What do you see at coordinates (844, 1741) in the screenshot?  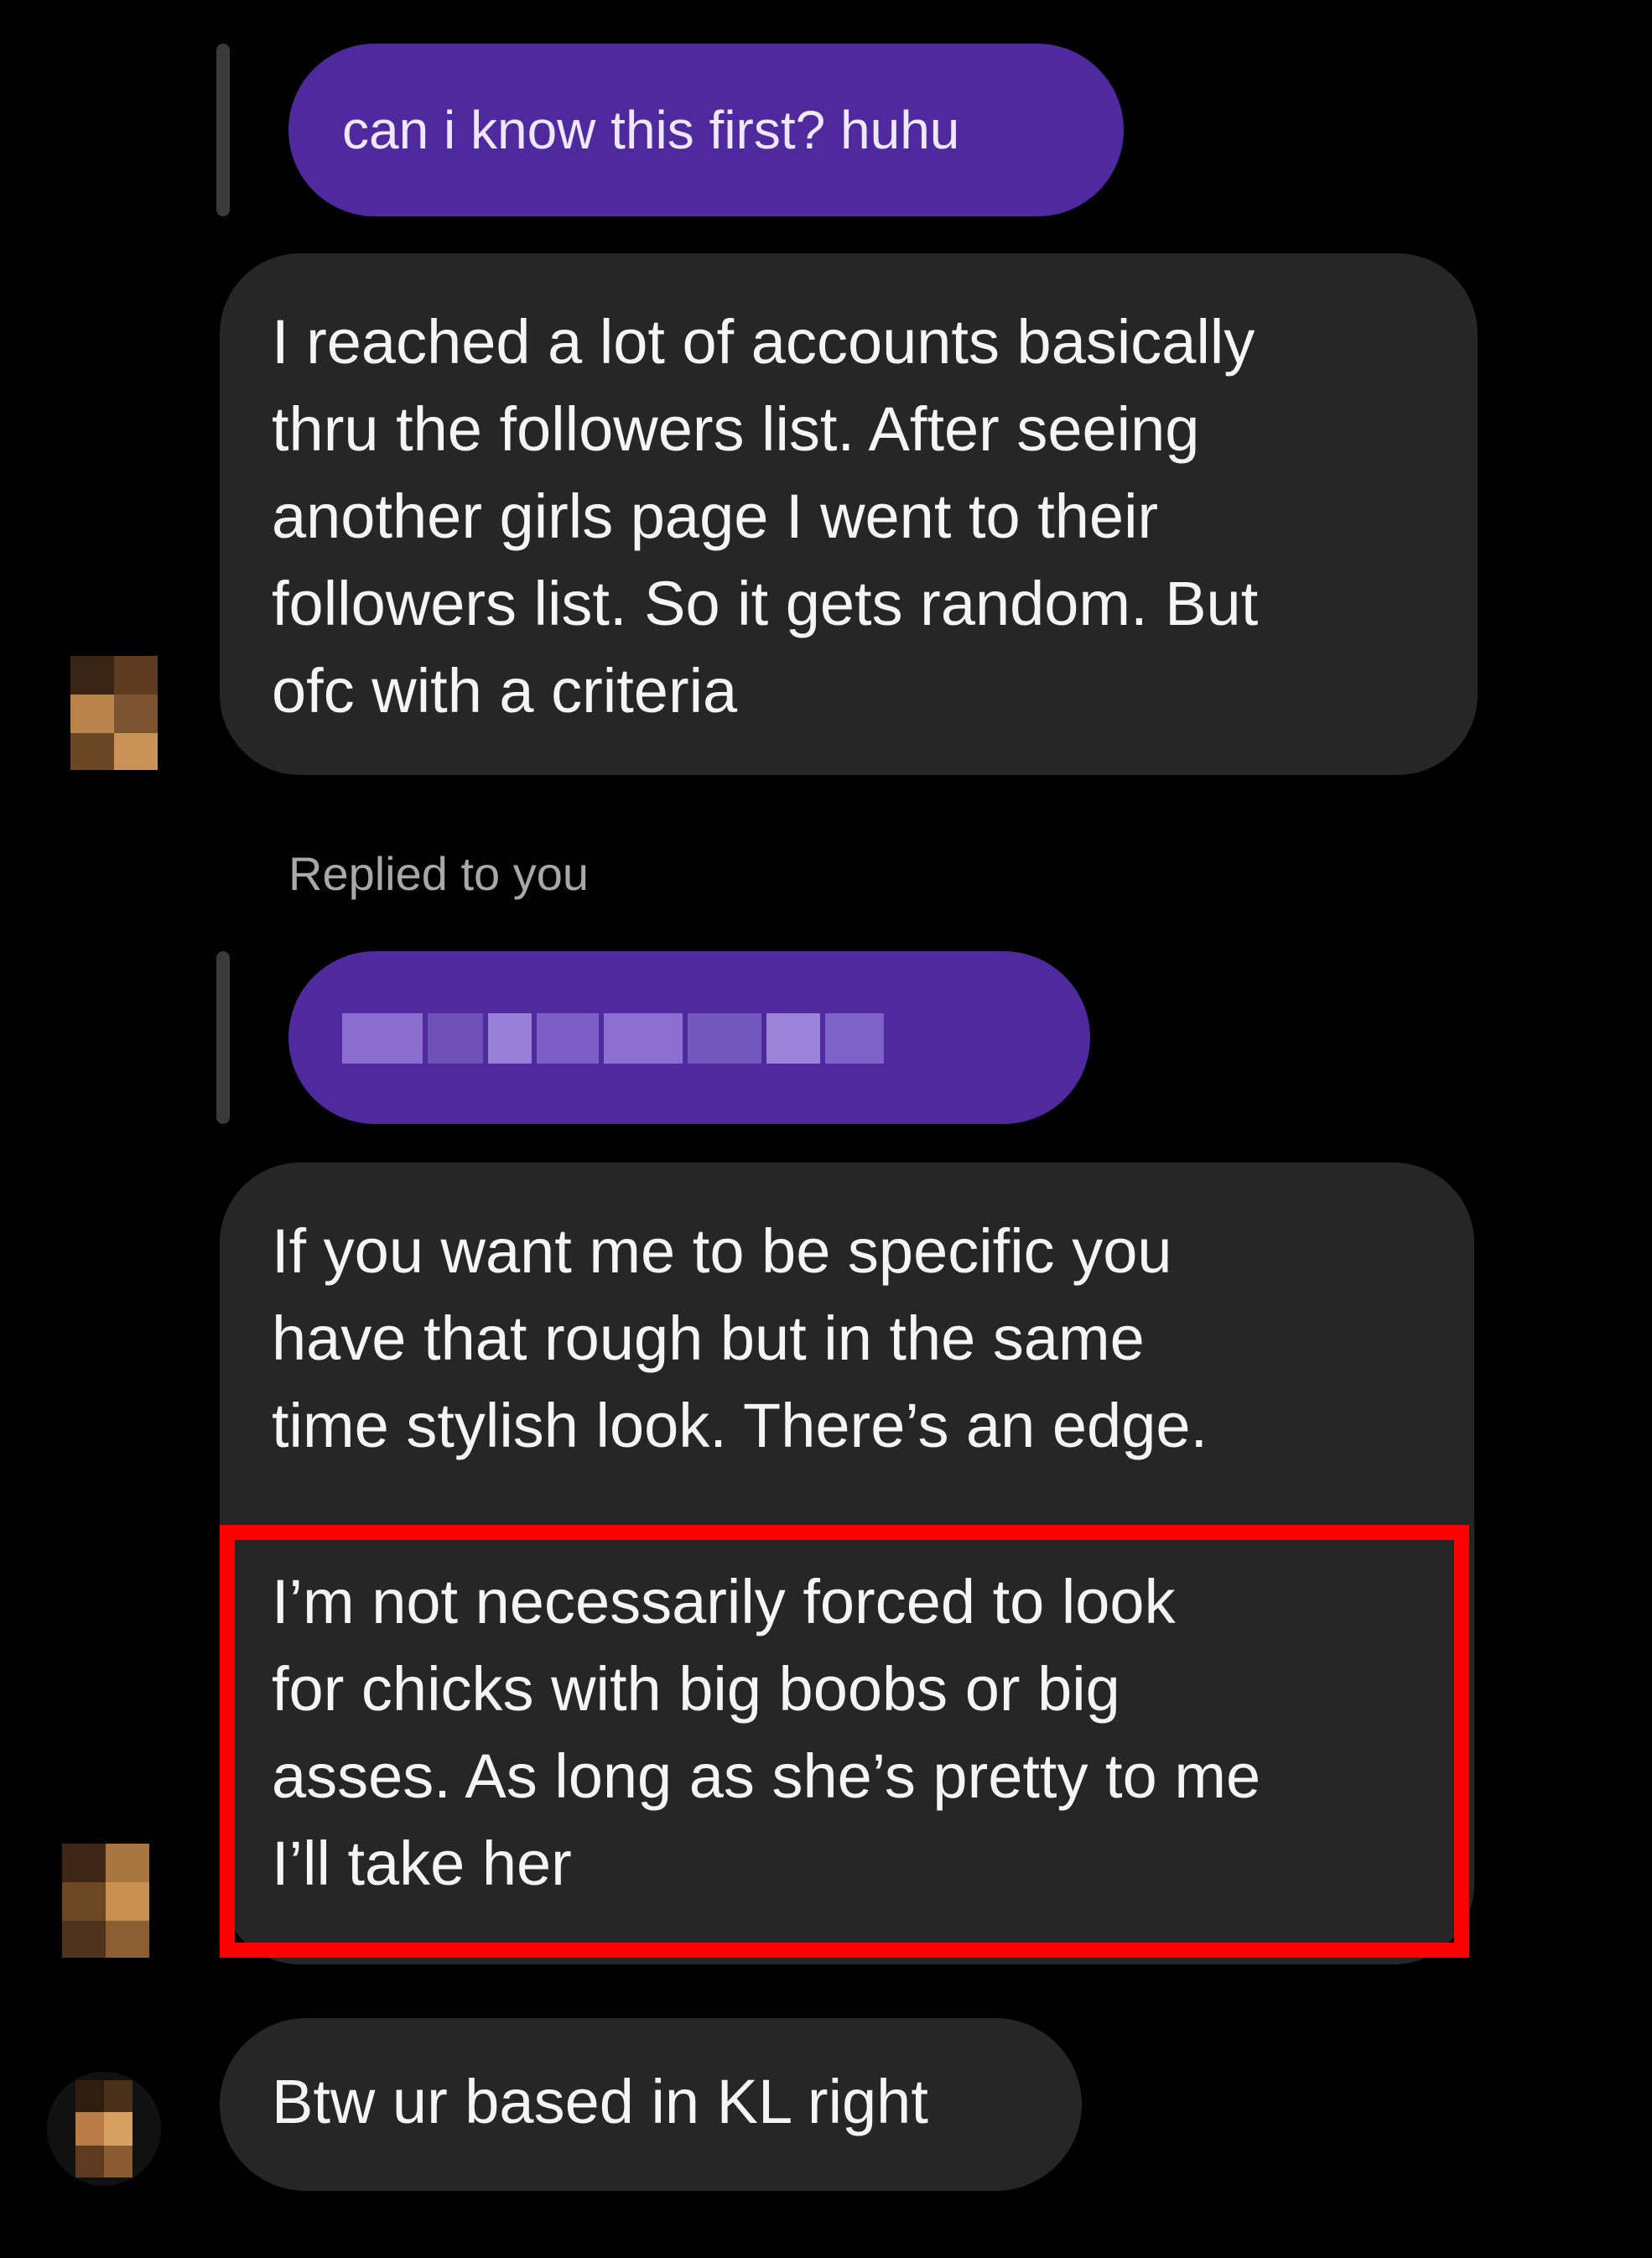 I see `highlight-box` at bounding box center [844, 1741].